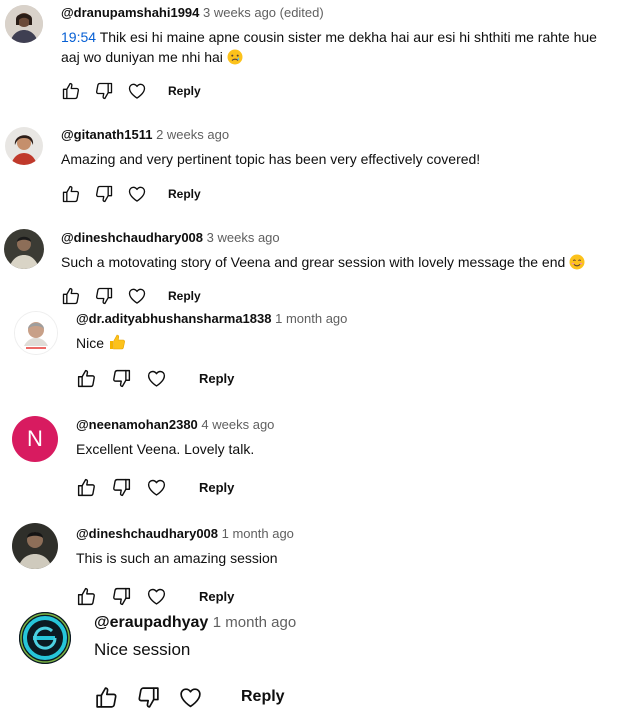 This screenshot has width=624, height=720. Describe the element at coordinates (165, 449) in the screenshot. I see `comment-text: Excellent Veena. Lovely talk.` at that location.